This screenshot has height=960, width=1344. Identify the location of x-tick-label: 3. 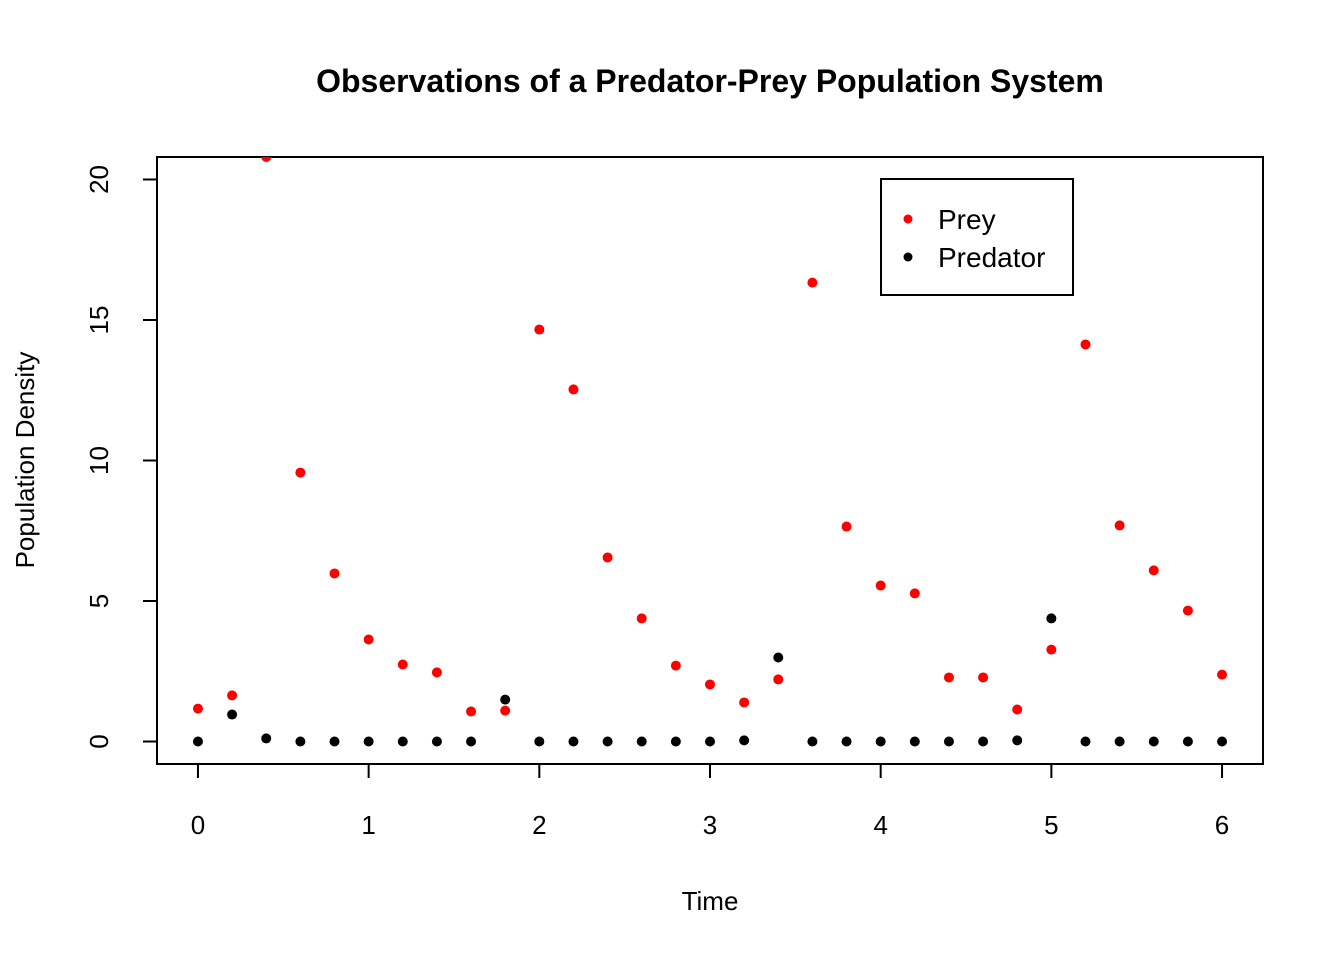
(710, 825).